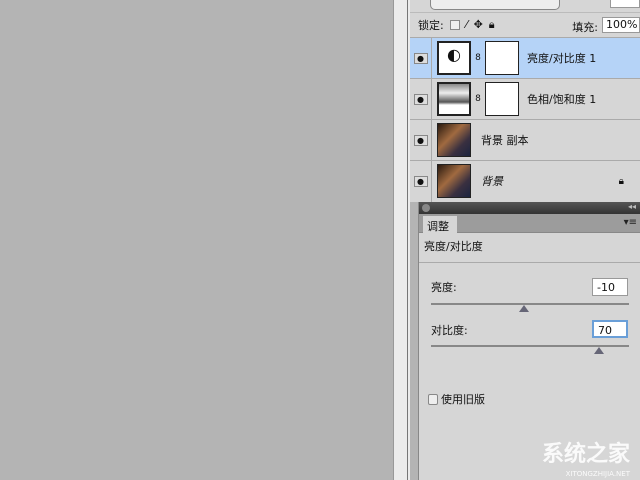 This screenshot has height=480, width=640. Describe the element at coordinates (495, 5) in the screenshot. I see `blend-mode-field` at that location.